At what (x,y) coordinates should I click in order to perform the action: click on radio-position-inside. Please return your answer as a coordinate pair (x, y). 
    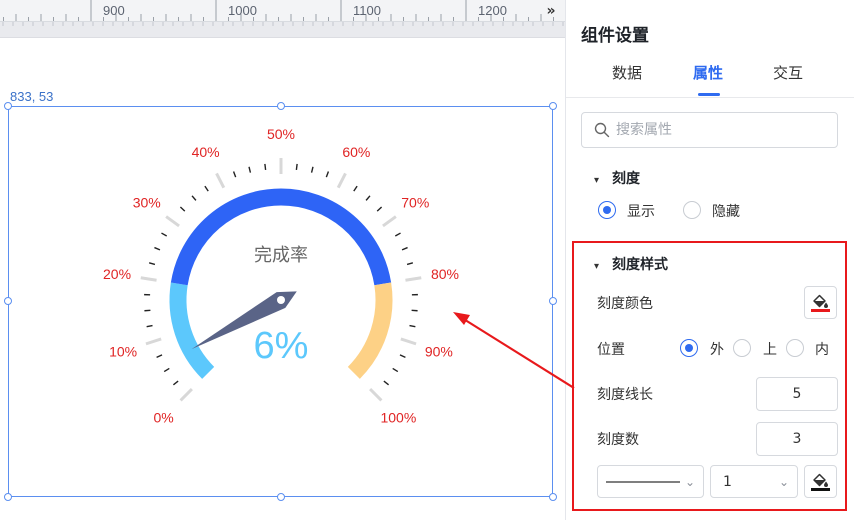
    Looking at the image, I should click on (795, 348).